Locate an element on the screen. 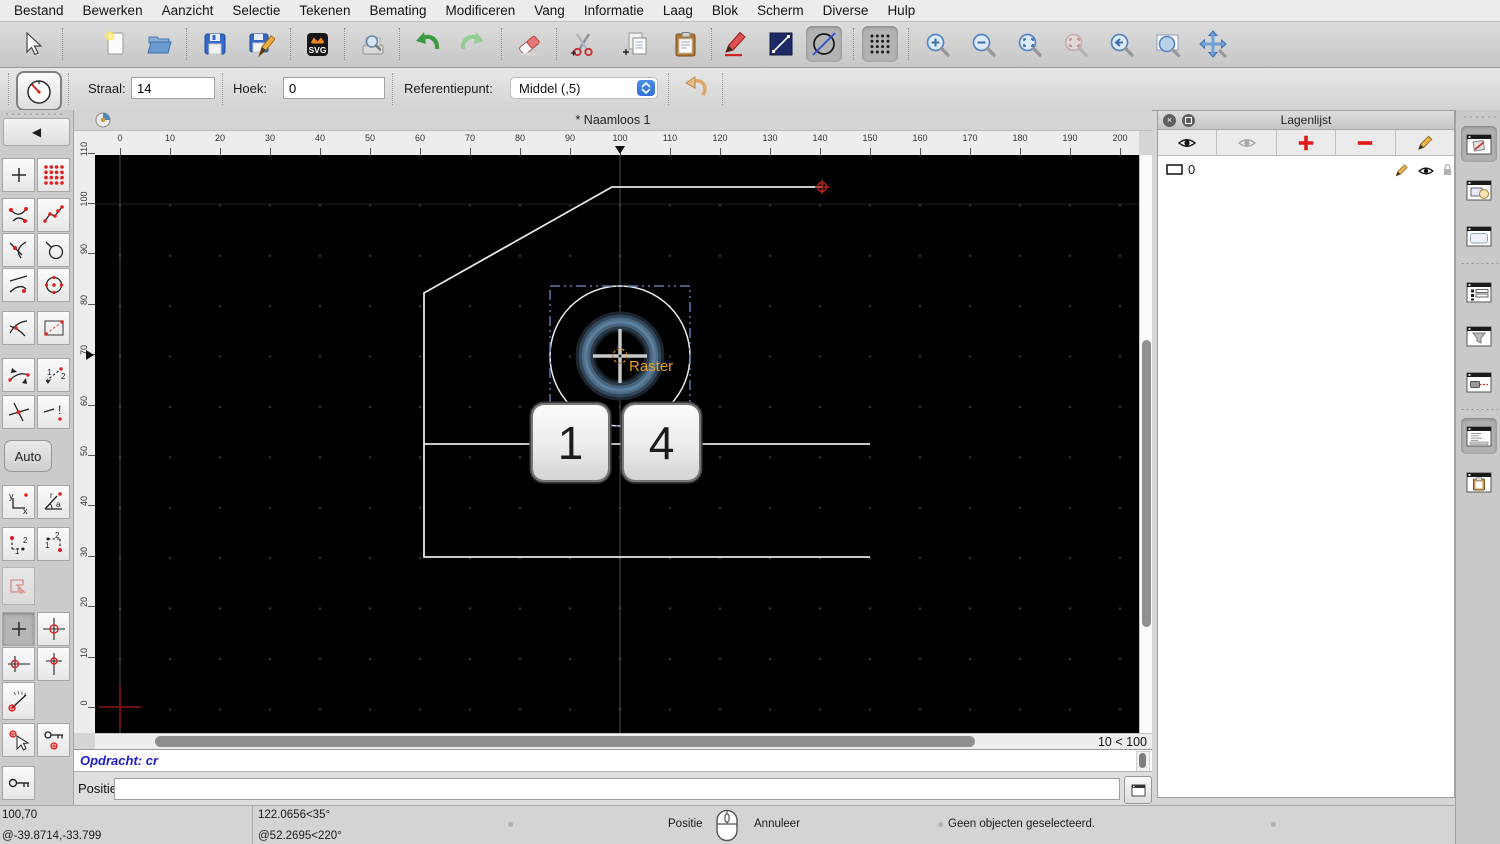  snap-tangent-tool is located at coordinates (18, 285).